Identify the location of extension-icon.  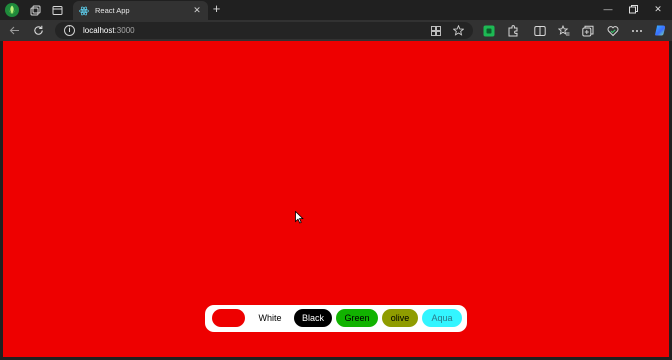
(488, 30).